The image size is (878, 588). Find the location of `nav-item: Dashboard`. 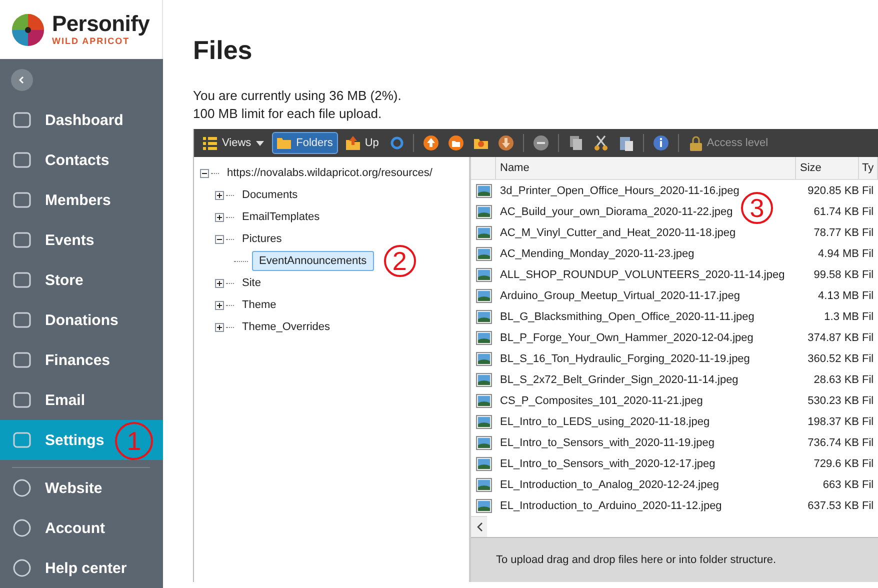

nav-item: Dashboard is located at coordinates (81, 120).